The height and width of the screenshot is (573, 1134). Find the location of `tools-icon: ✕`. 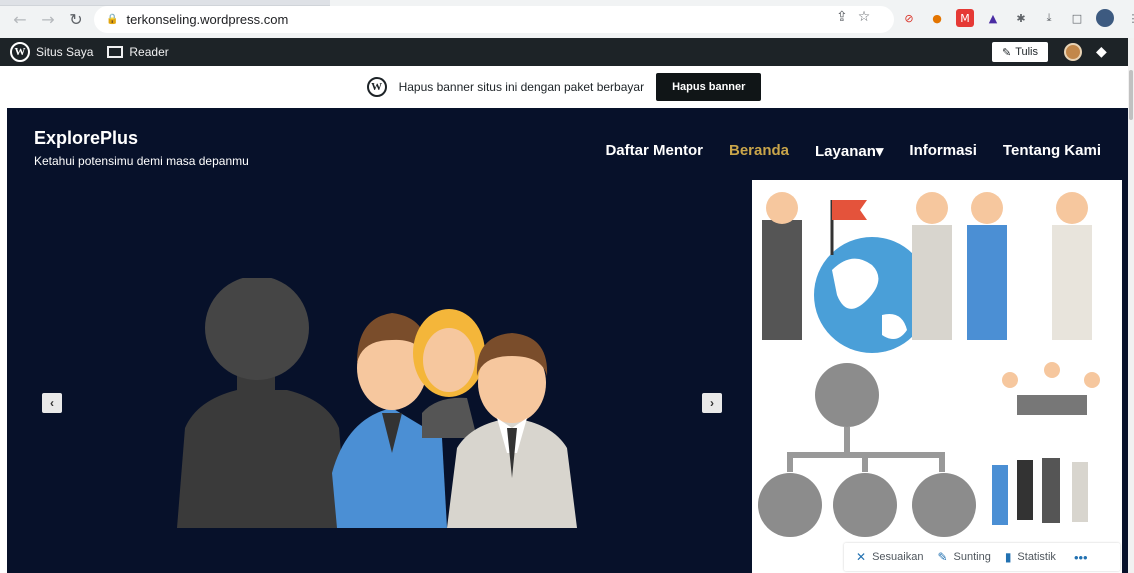

tools-icon: ✕ is located at coordinates (861, 557).